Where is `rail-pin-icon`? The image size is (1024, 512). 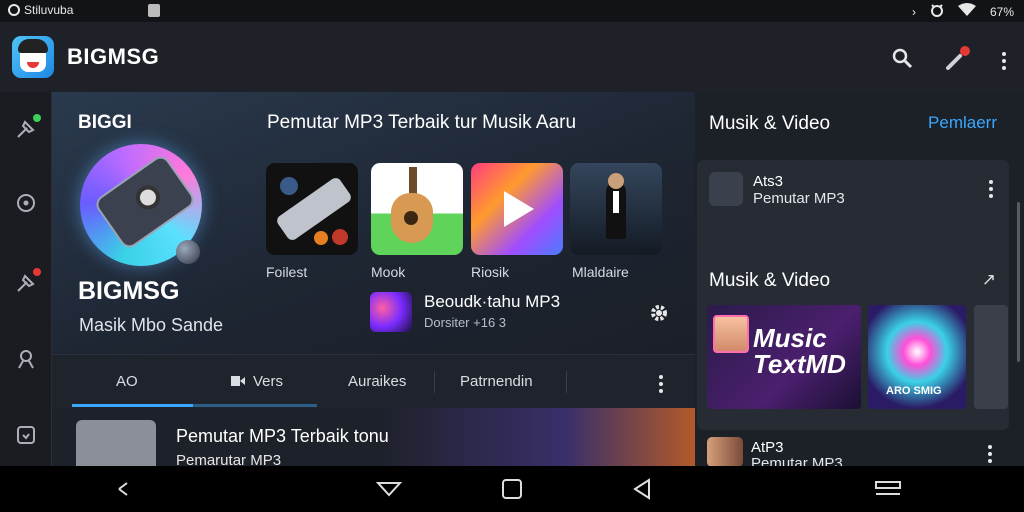 rail-pin-icon is located at coordinates (27, 128).